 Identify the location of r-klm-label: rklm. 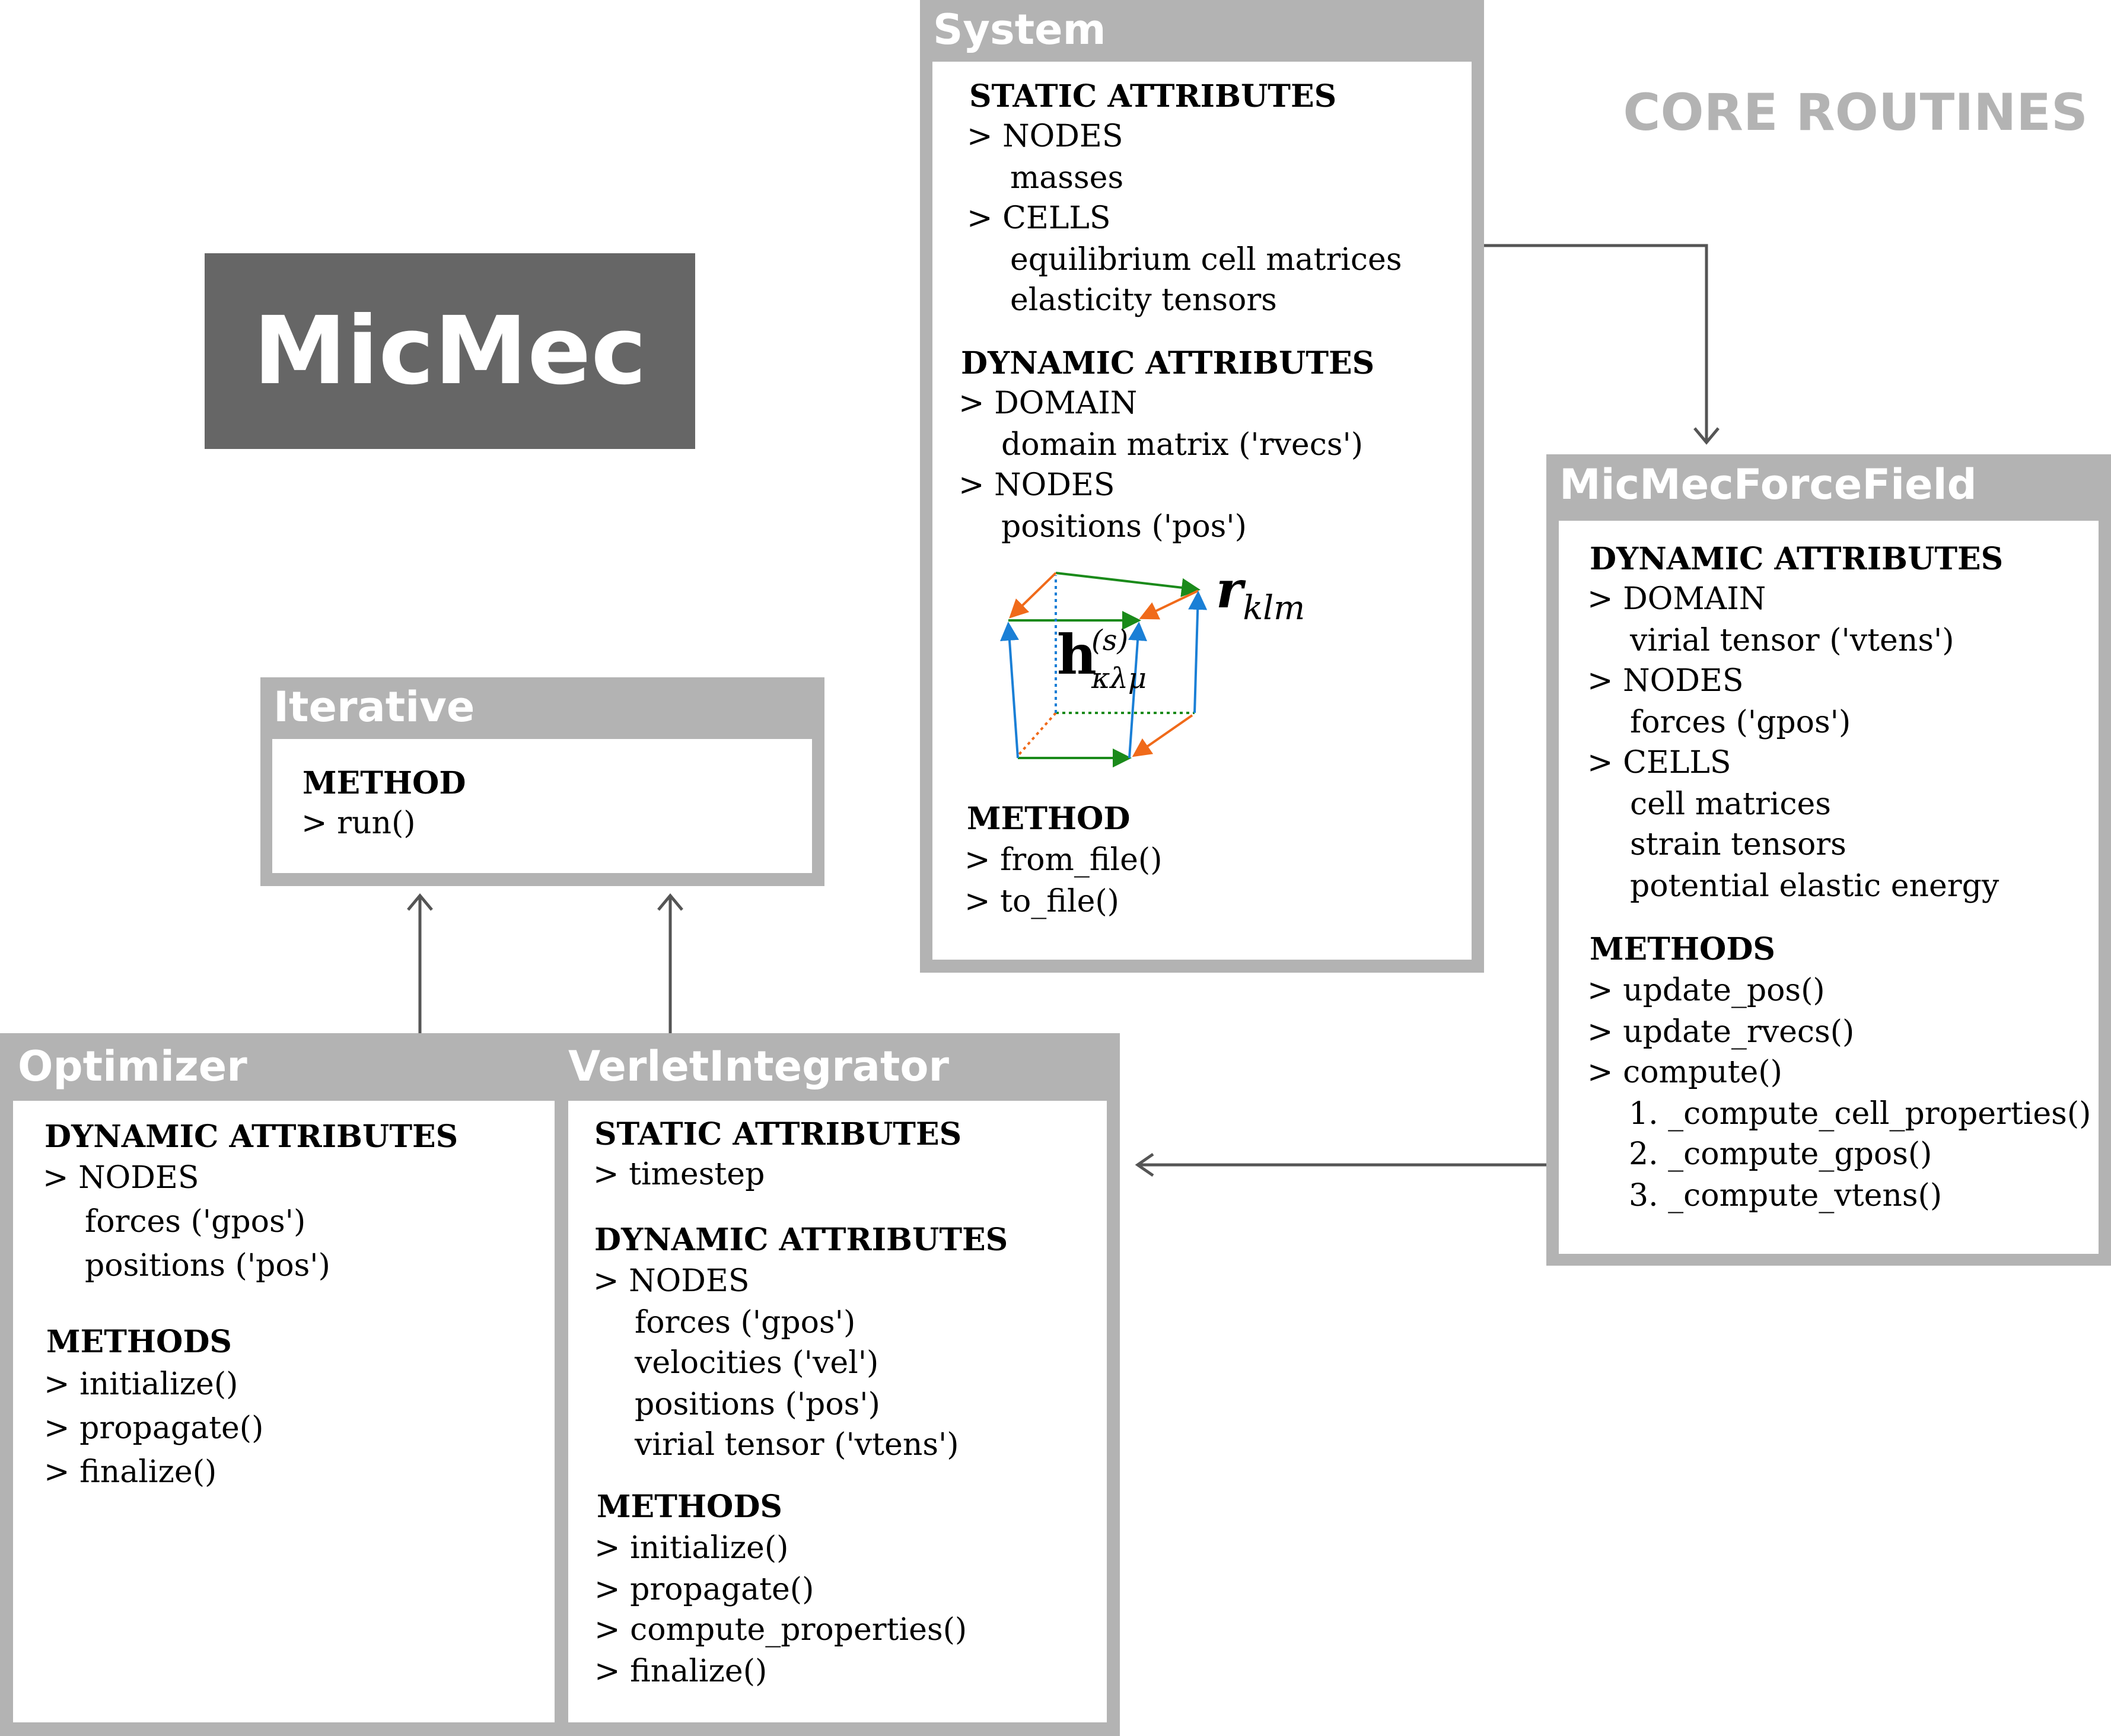
(1260, 593).